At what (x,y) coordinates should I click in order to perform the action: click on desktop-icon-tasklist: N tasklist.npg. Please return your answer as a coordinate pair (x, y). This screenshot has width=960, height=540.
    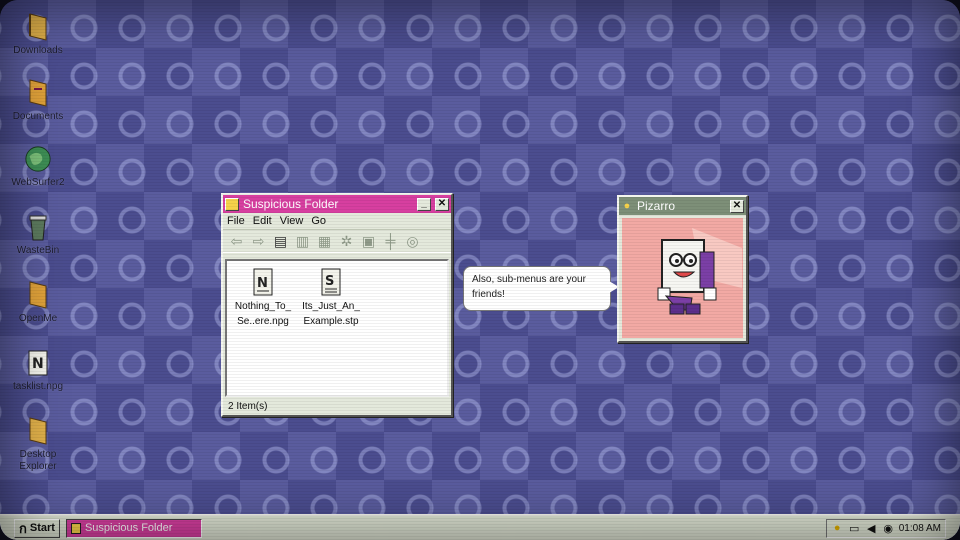
    Looking at the image, I should click on (38, 370).